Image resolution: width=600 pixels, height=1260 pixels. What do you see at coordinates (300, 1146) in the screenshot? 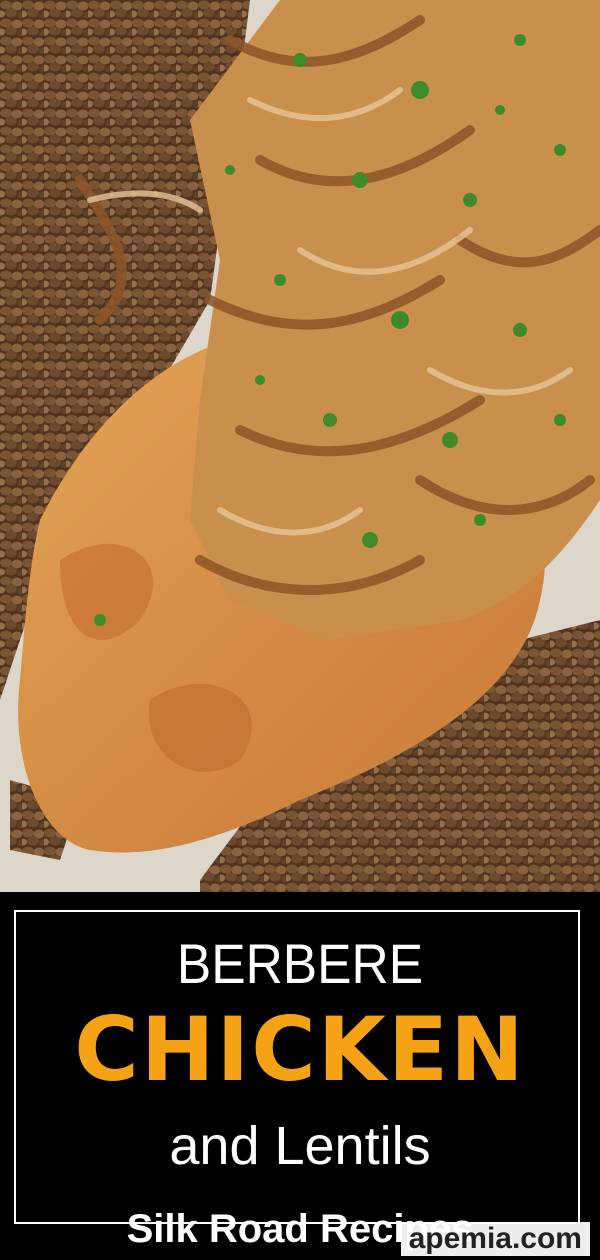
I see `title-line-3: and Lentils` at bounding box center [300, 1146].